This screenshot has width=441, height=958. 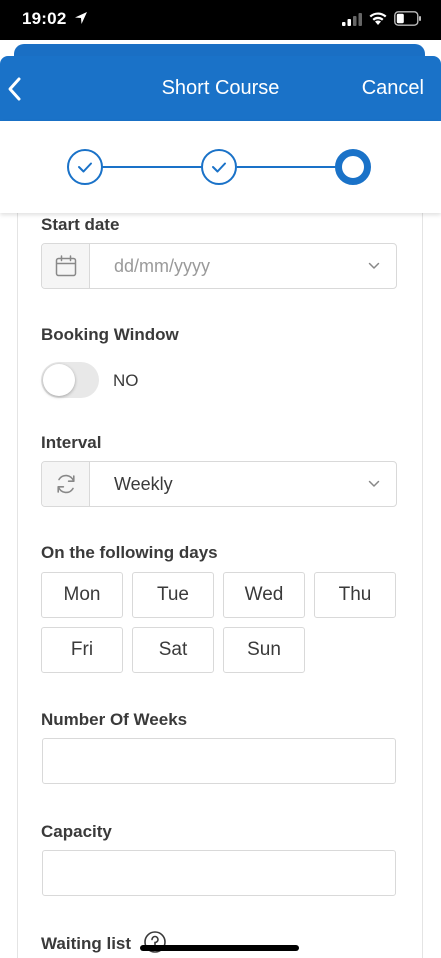 I want to click on number-of-weeks-label: Number Of Weeks, so click(x=114, y=719).